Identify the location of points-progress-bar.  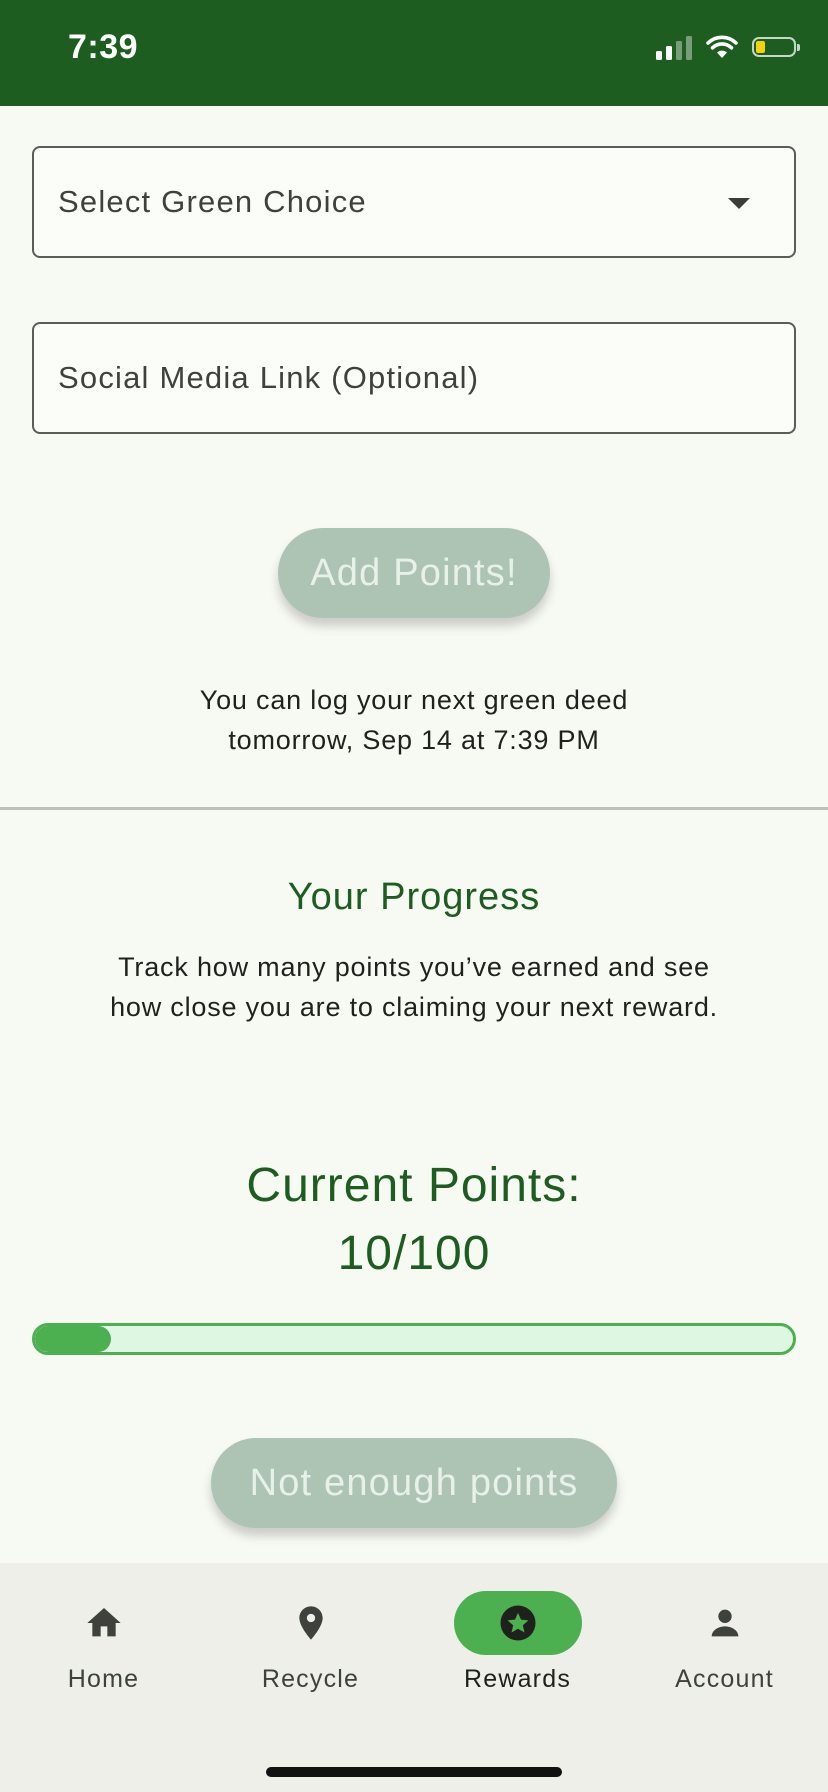
(414, 1339).